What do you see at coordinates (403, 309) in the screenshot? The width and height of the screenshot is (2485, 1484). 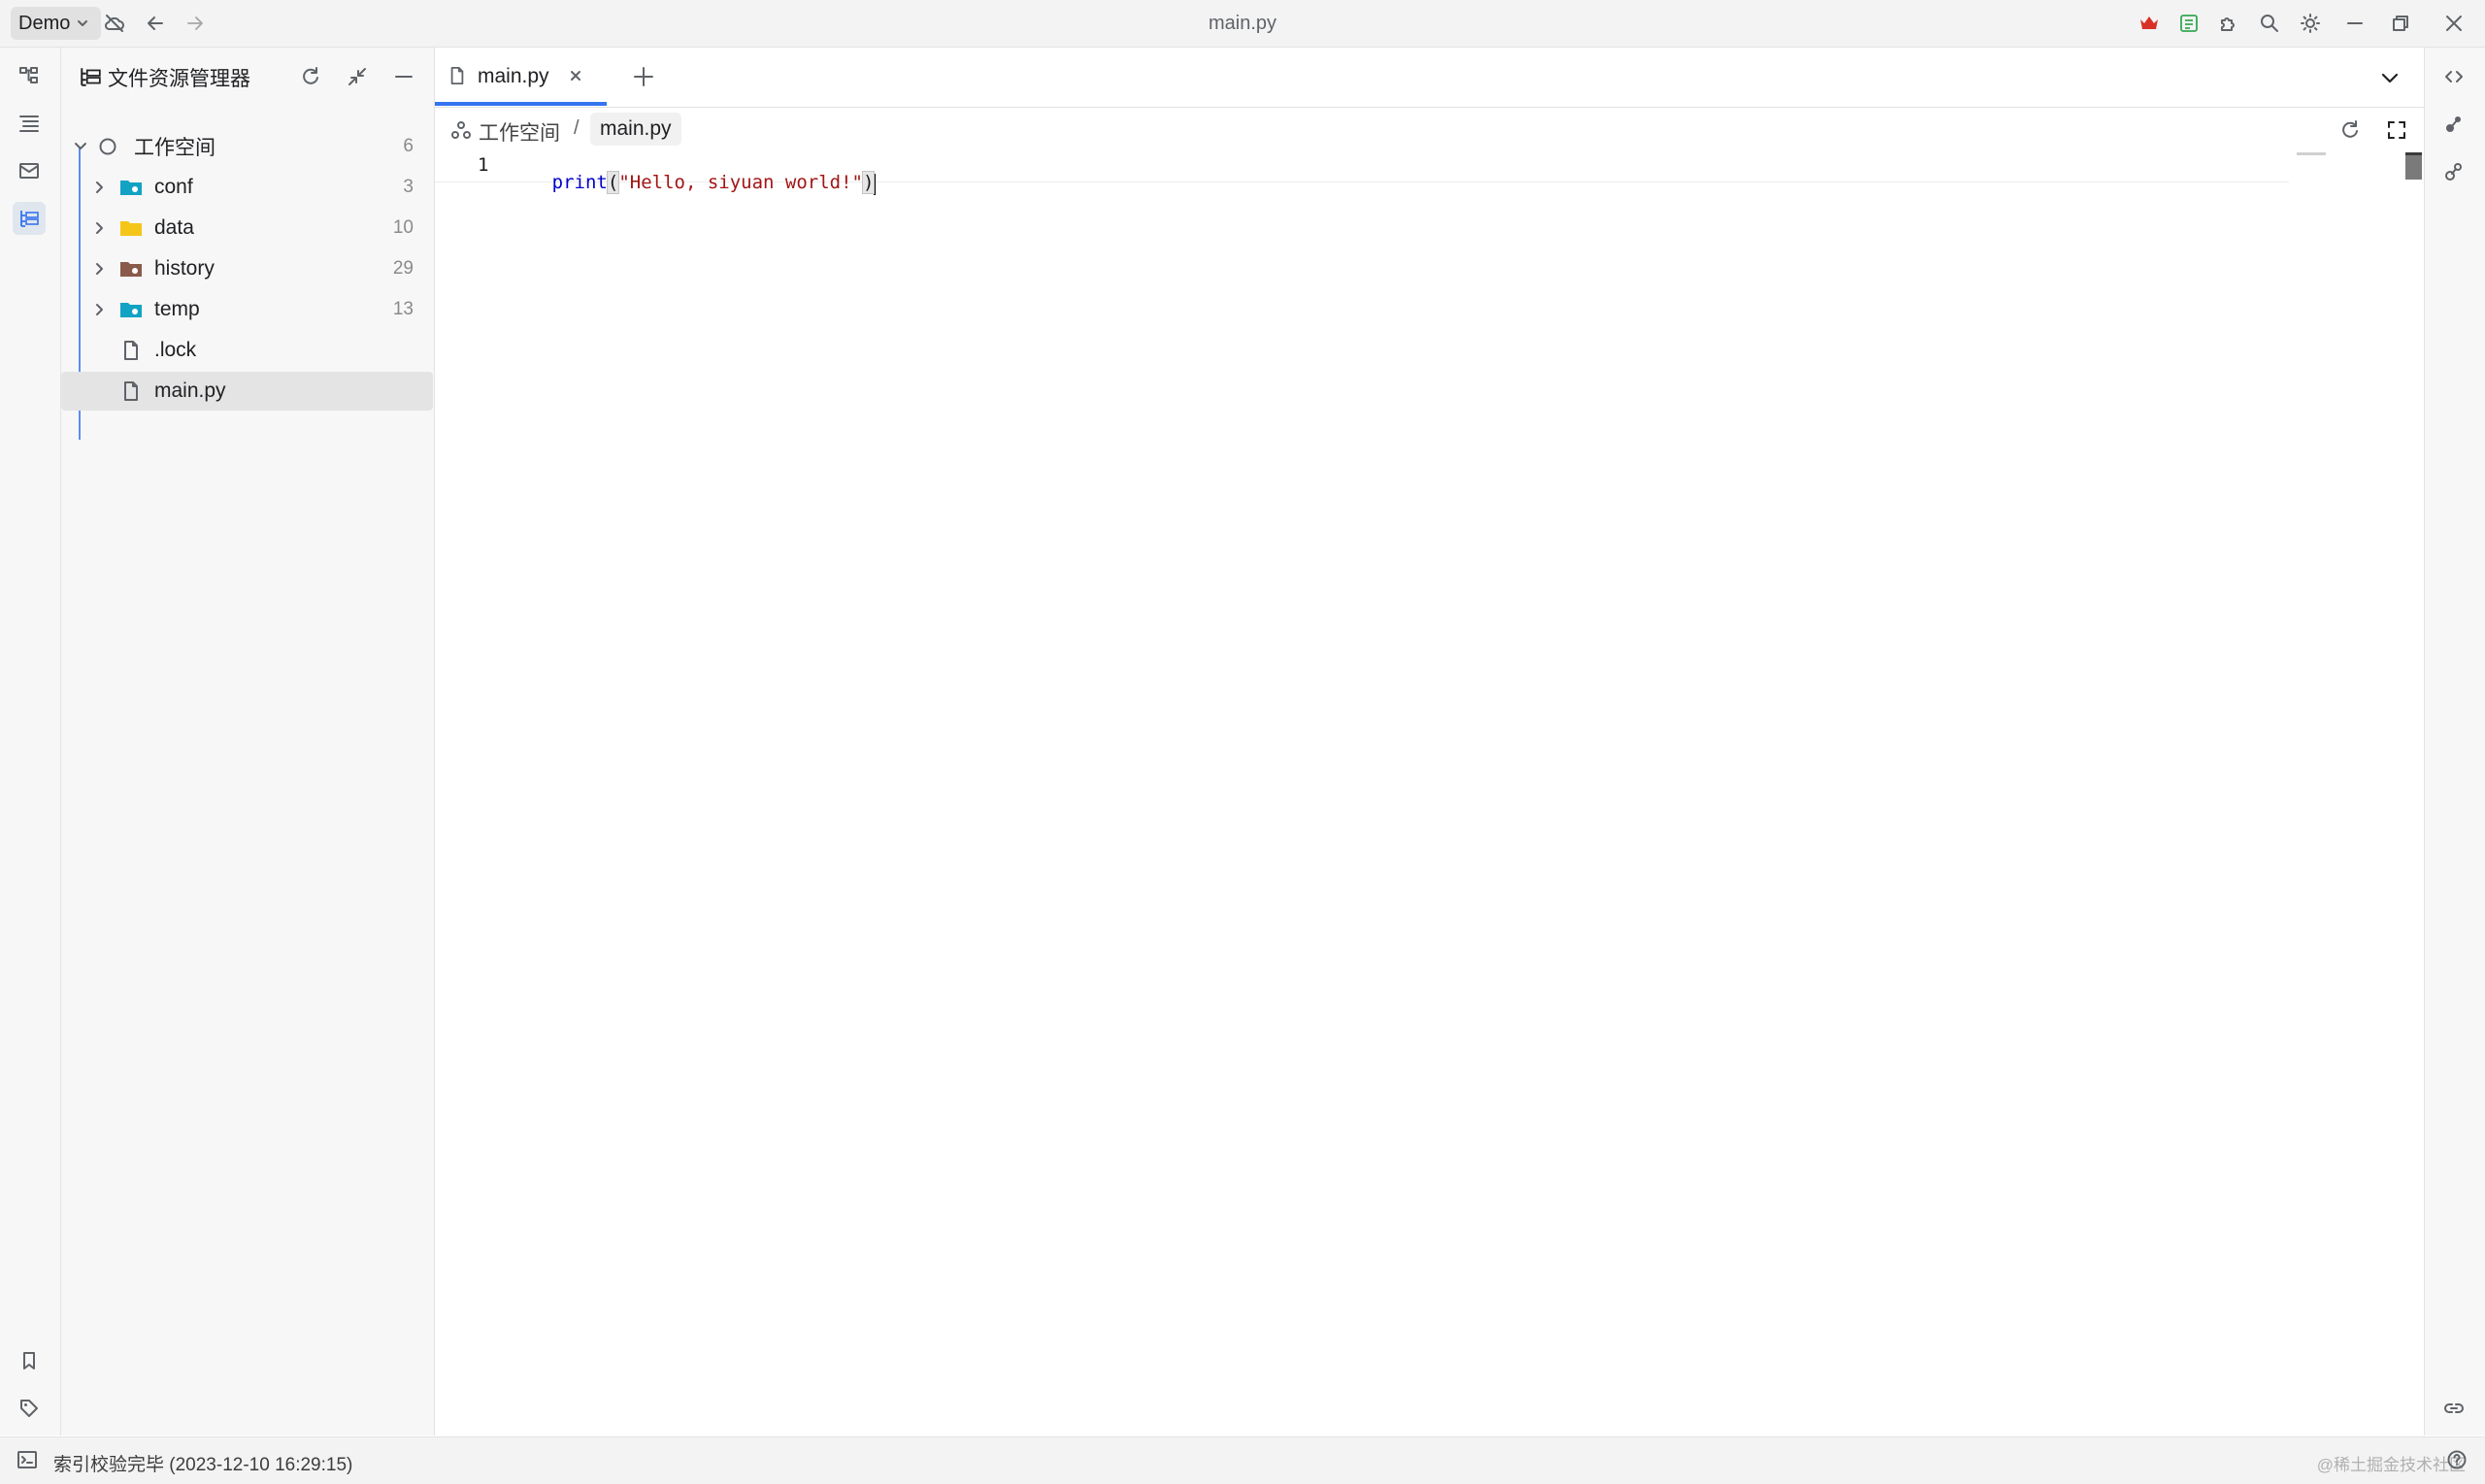 I see `tree-item-count: 13` at bounding box center [403, 309].